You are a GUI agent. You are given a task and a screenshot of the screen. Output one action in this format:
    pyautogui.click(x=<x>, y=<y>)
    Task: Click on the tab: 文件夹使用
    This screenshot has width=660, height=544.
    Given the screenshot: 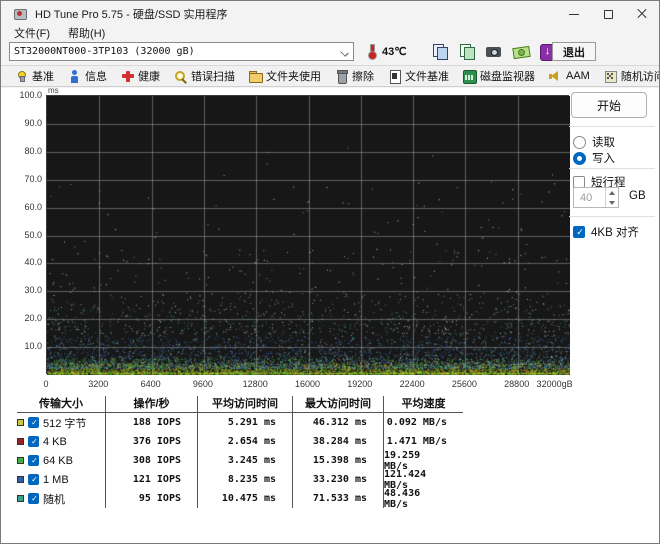 What is the action you would take?
    pyautogui.click(x=285, y=76)
    